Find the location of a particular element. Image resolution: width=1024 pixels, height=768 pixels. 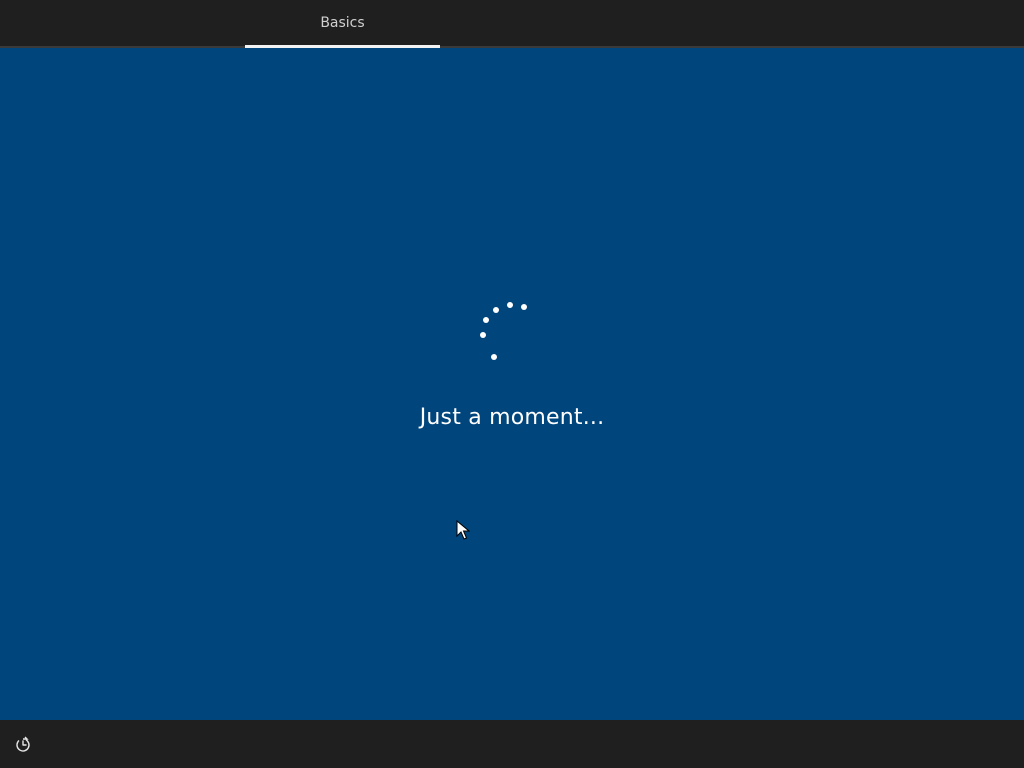

loading-spinner-icon is located at coordinates (506, 327).